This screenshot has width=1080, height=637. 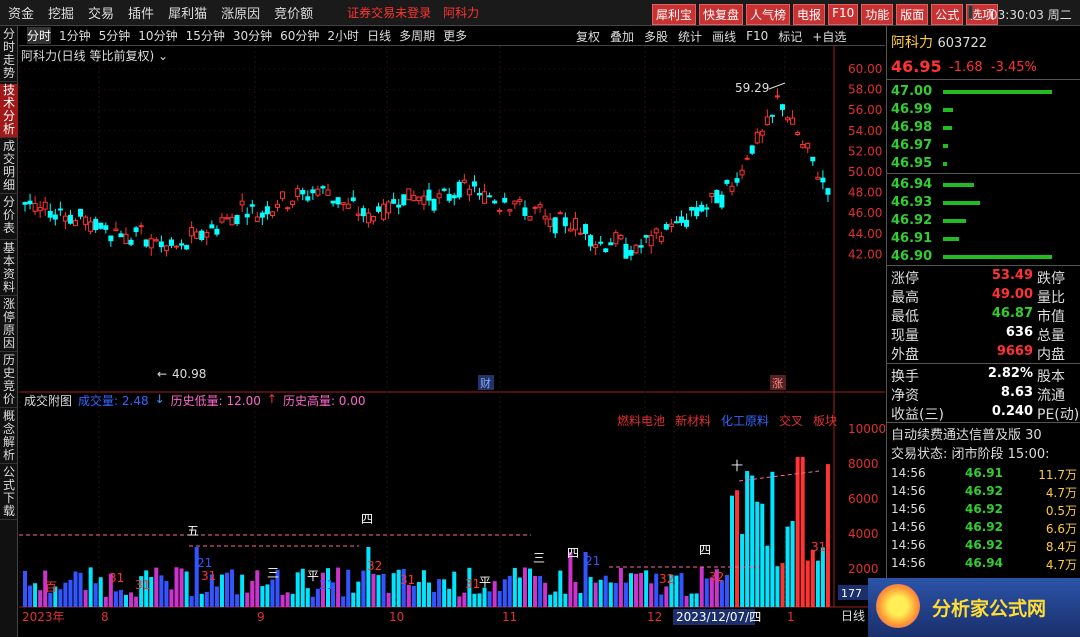 What do you see at coordinates (163, 56) in the screenshot?
I see `dropdown-icon: ⌄` at bounding box center [163, 56].